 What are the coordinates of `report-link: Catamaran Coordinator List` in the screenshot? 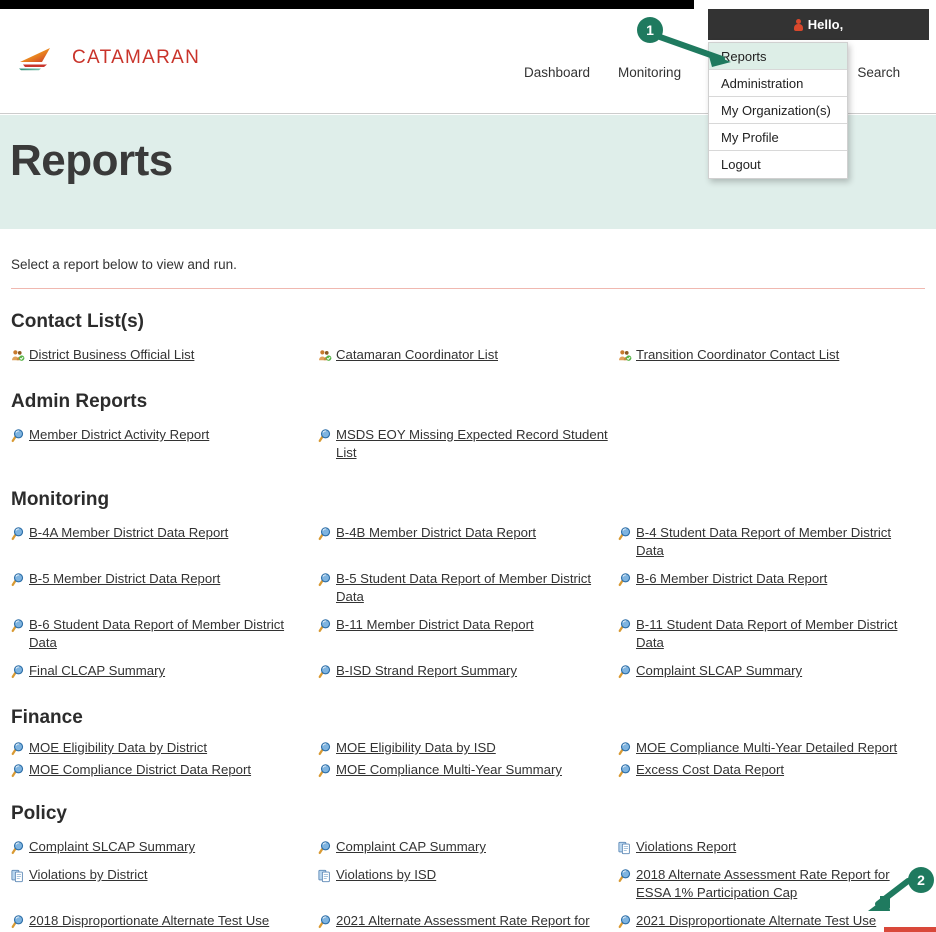 It's located at (417, 355).